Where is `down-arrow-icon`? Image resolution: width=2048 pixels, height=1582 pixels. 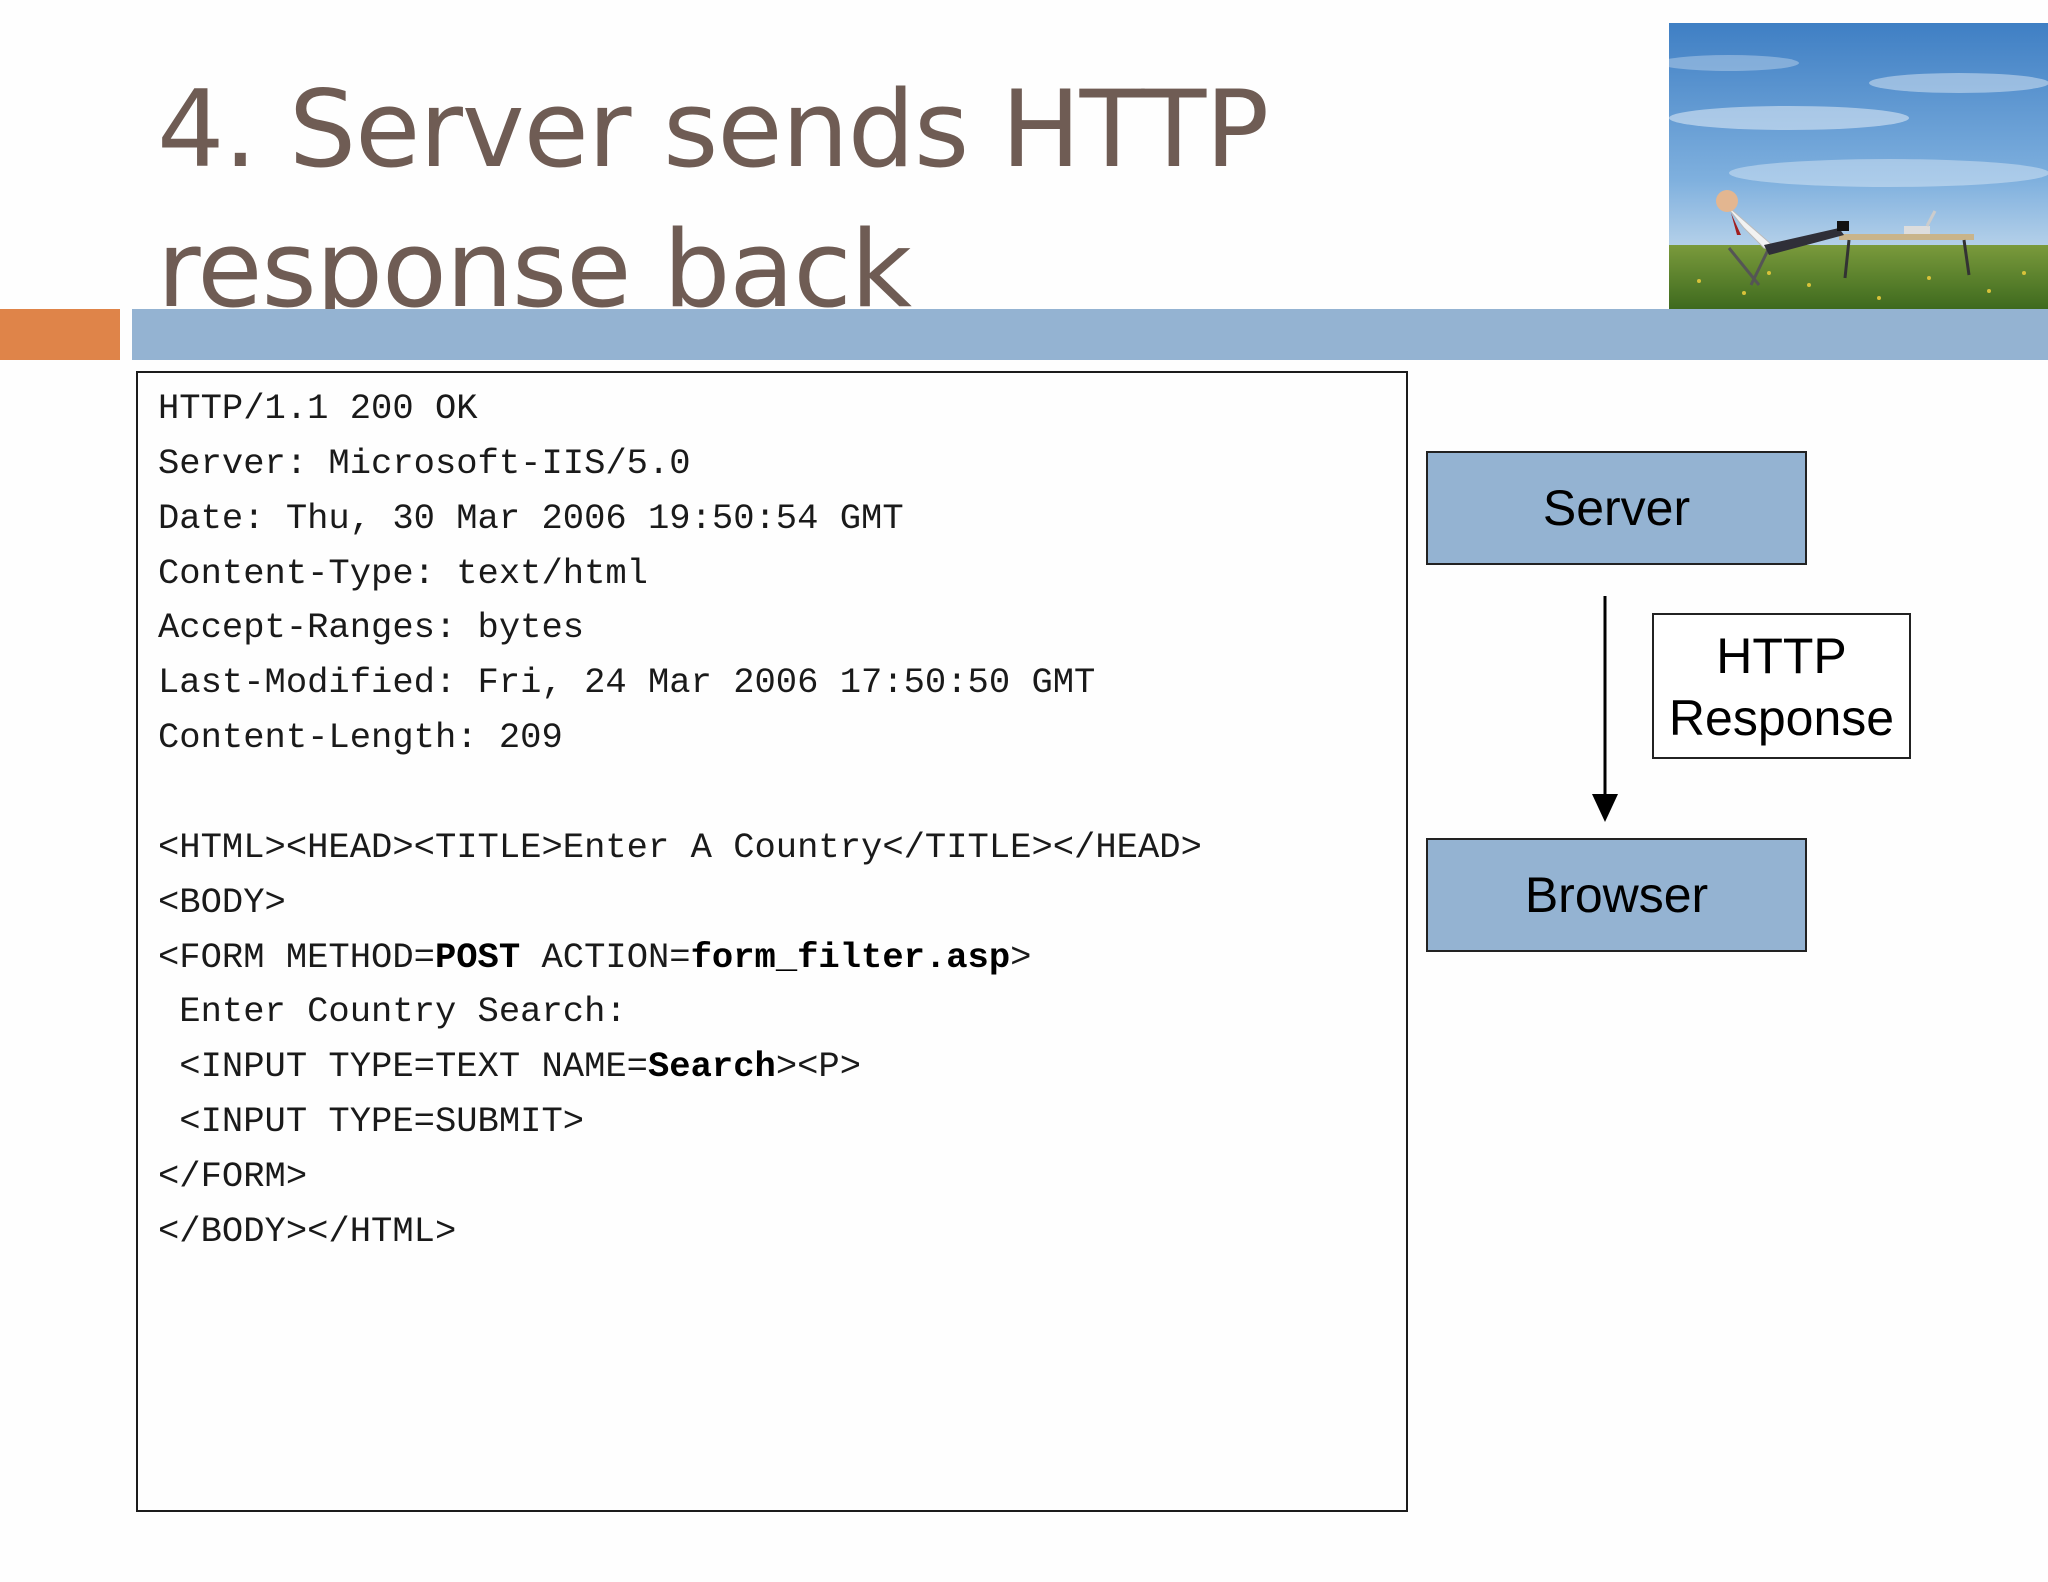
down-arrow-icon is located at coordinates (1605, 709).